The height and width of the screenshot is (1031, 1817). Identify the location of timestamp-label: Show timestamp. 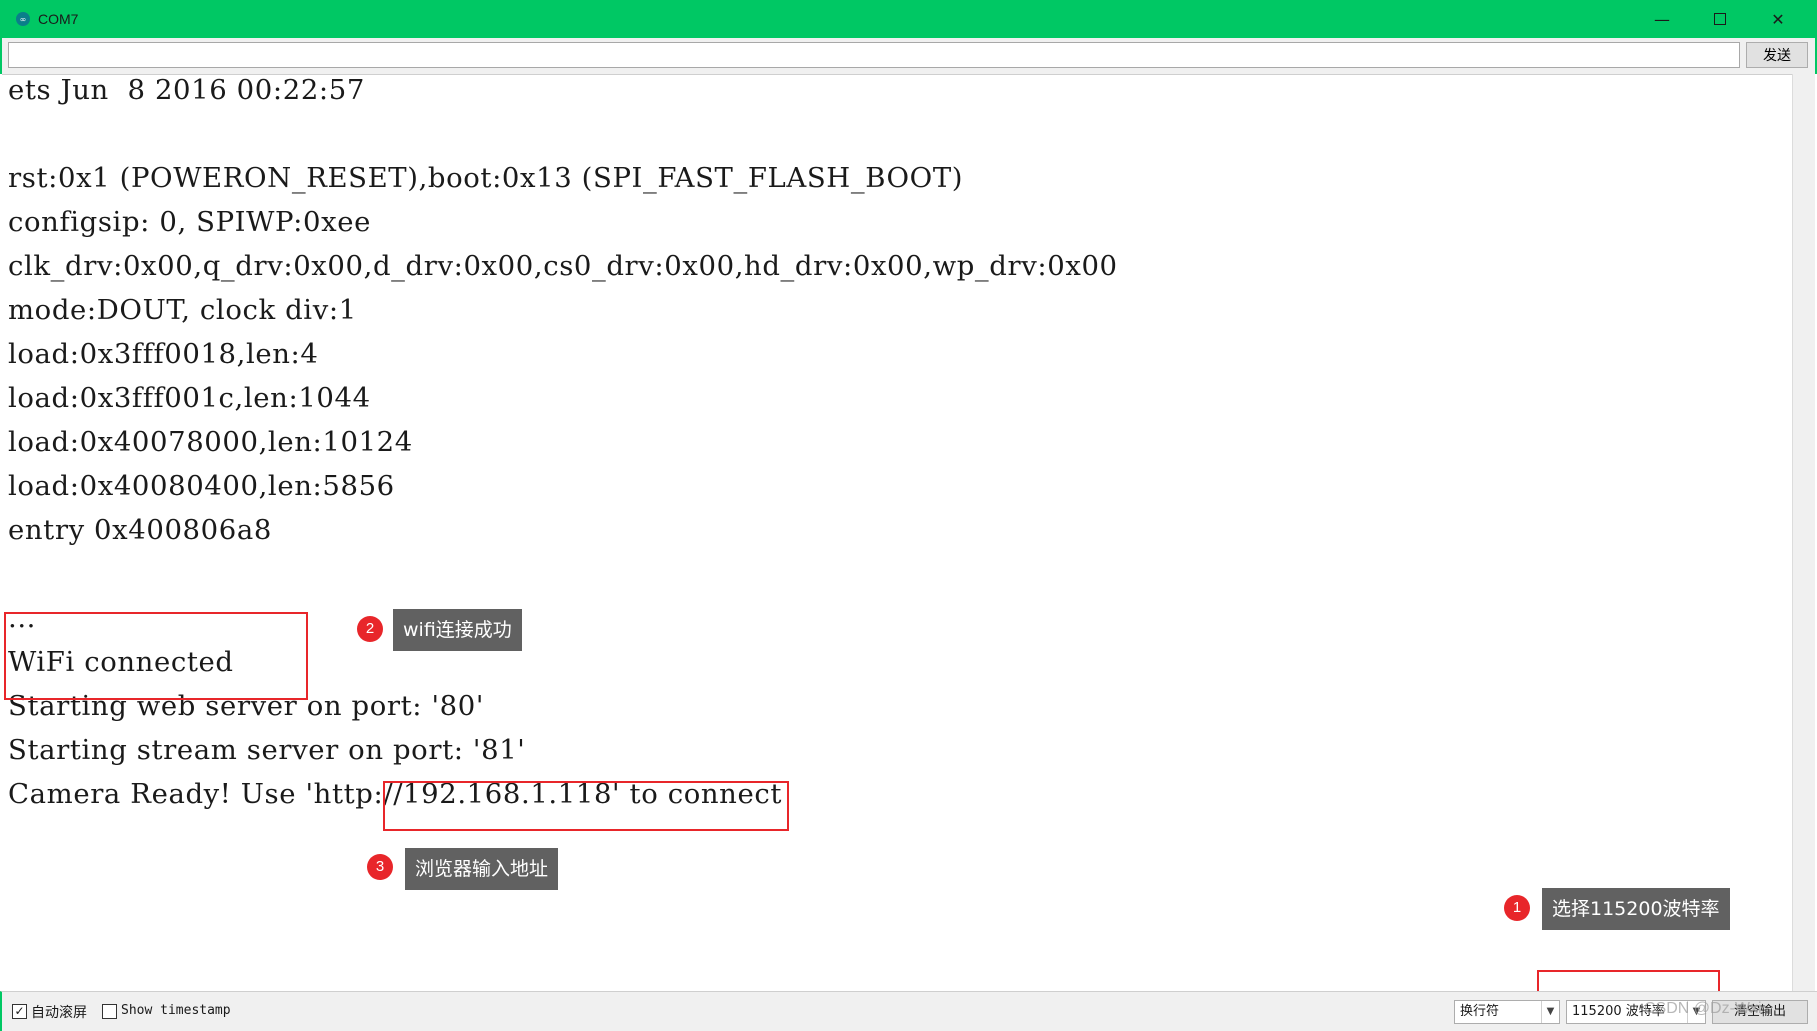
(176, 1010).